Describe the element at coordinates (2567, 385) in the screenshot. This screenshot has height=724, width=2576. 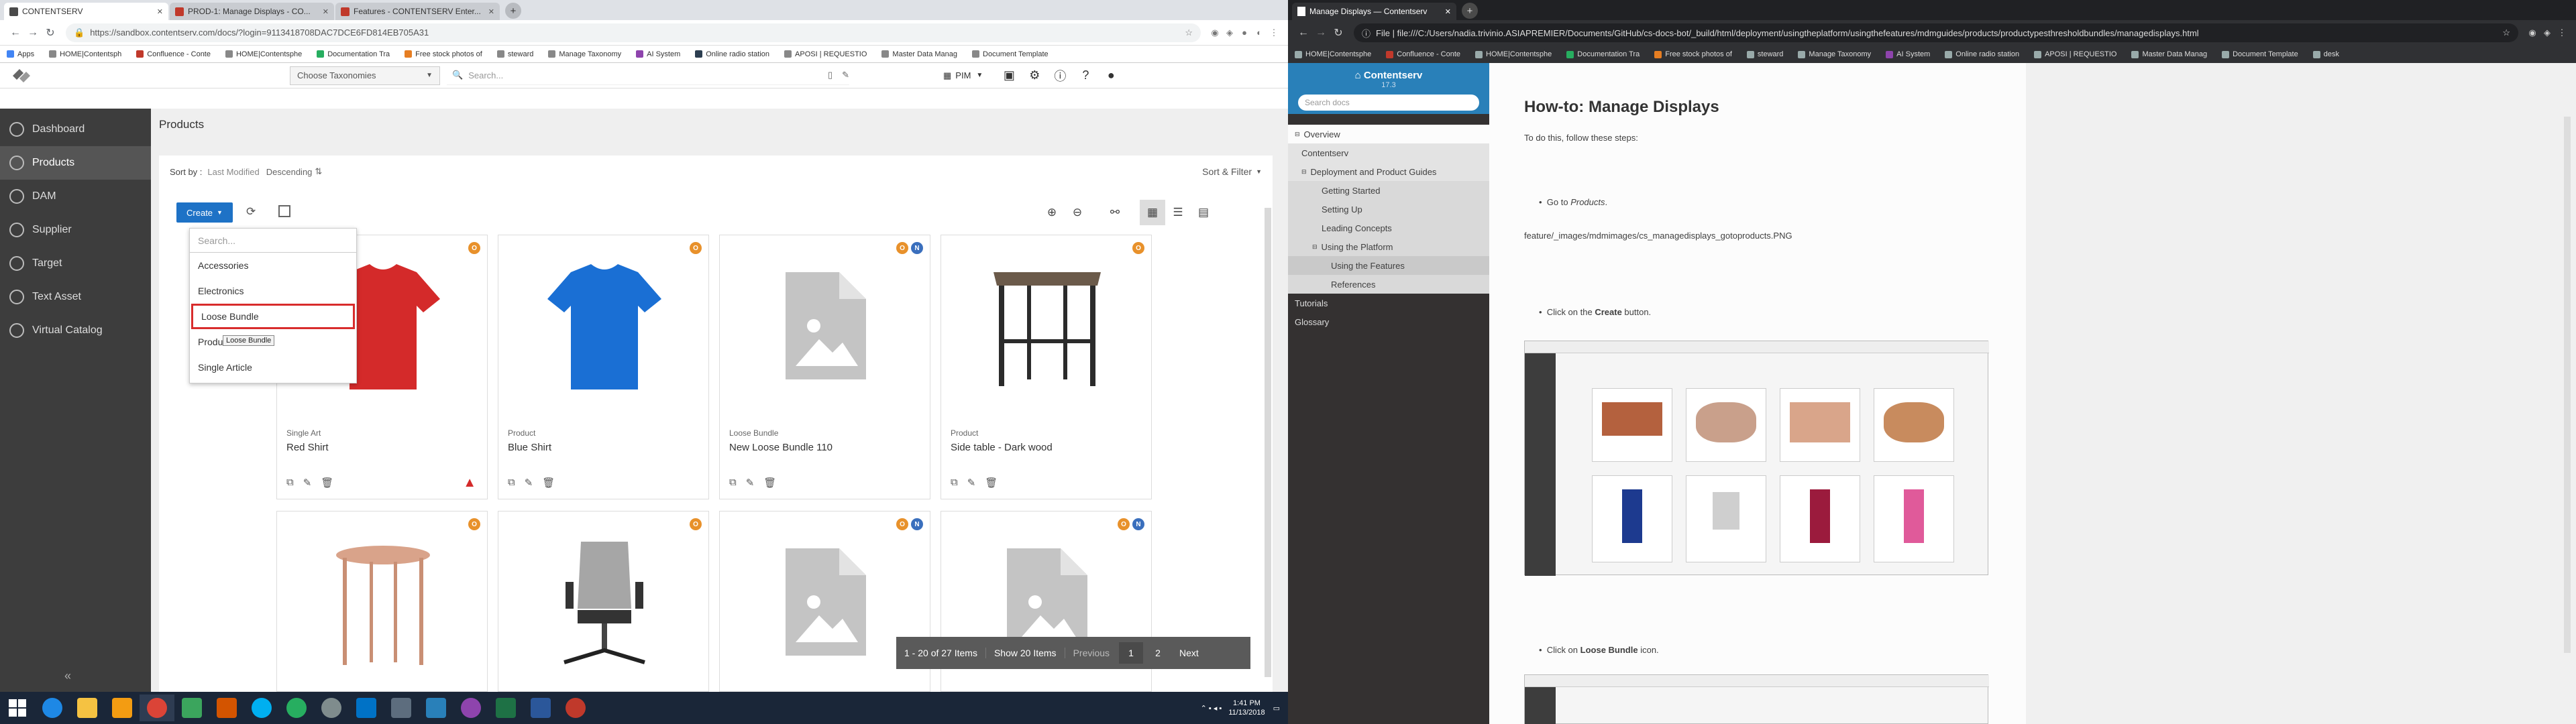
I see `page-scrollbar` at that location.